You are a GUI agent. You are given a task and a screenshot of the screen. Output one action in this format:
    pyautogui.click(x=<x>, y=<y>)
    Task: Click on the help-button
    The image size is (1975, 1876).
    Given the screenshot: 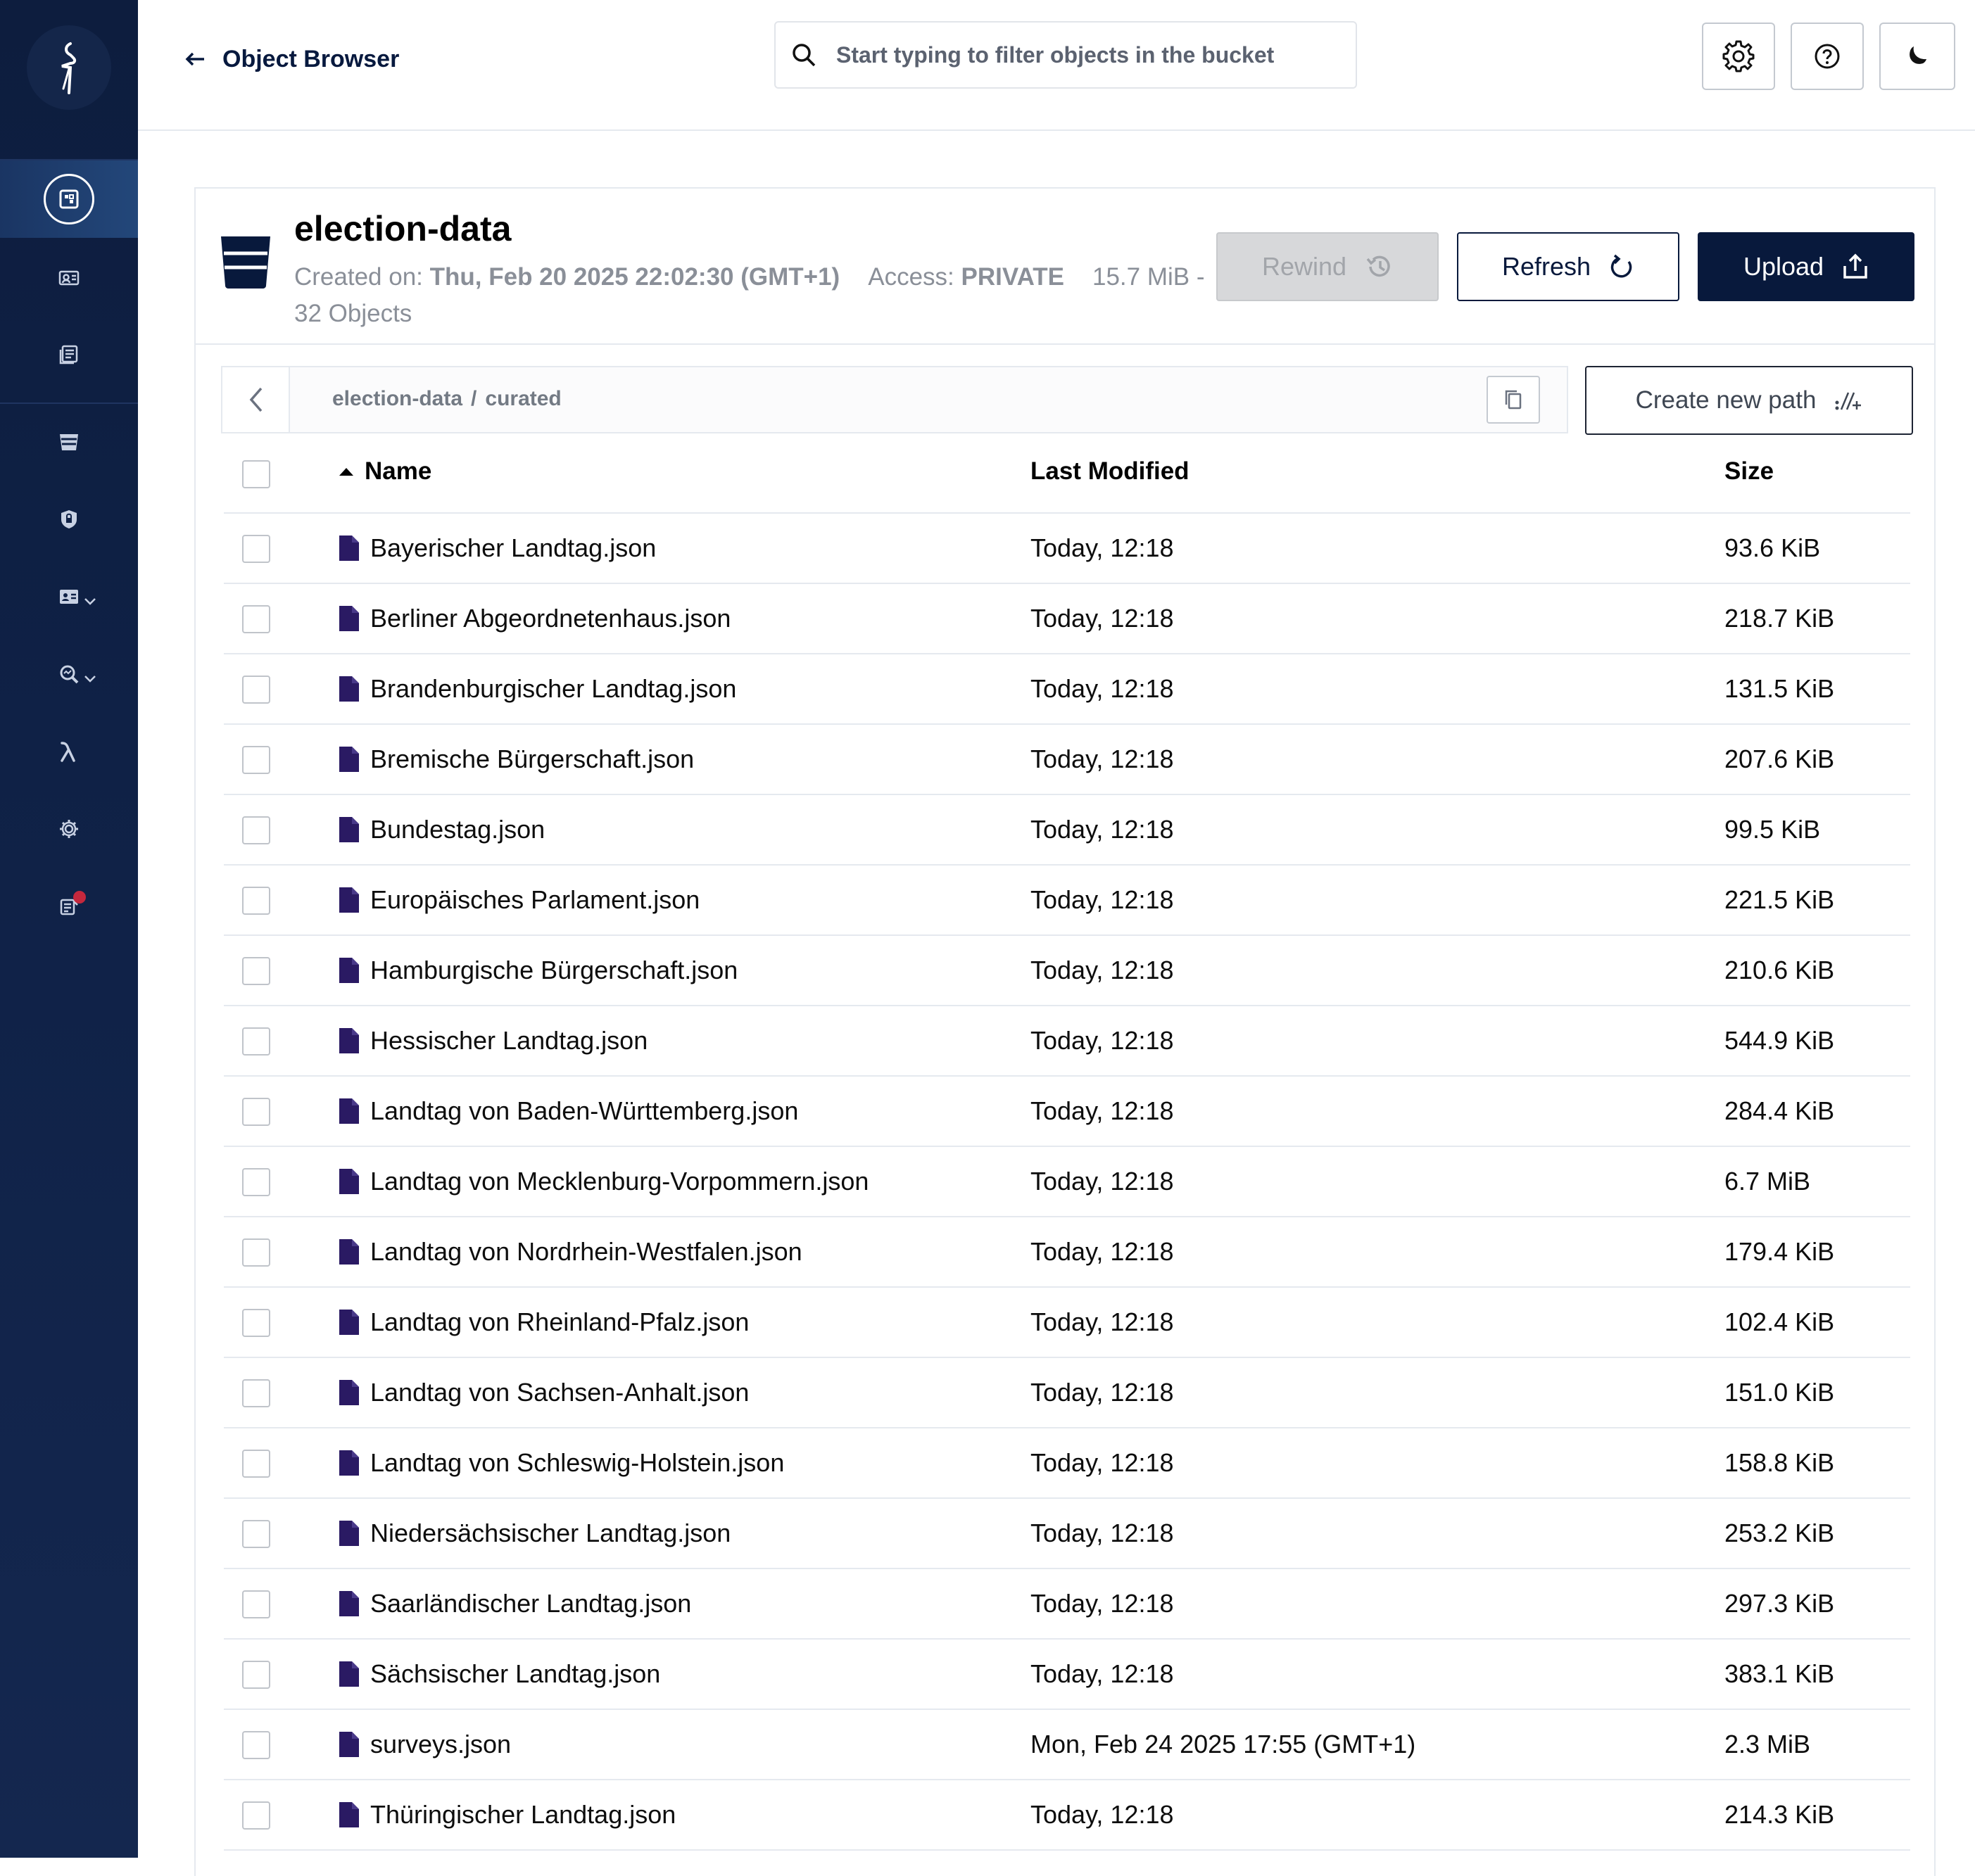 What is the action you would take?
    pyautogui.click(x=1827, y=56)
    